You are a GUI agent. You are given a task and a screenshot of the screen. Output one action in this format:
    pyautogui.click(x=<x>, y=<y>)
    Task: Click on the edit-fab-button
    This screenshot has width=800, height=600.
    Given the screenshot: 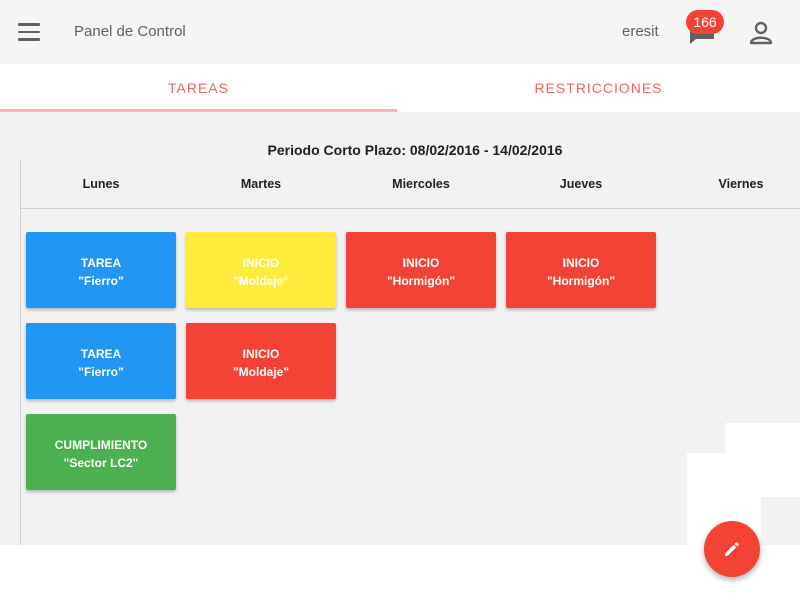 What is the action you would take?
    pyautogui.click(x=732, y=549)
    